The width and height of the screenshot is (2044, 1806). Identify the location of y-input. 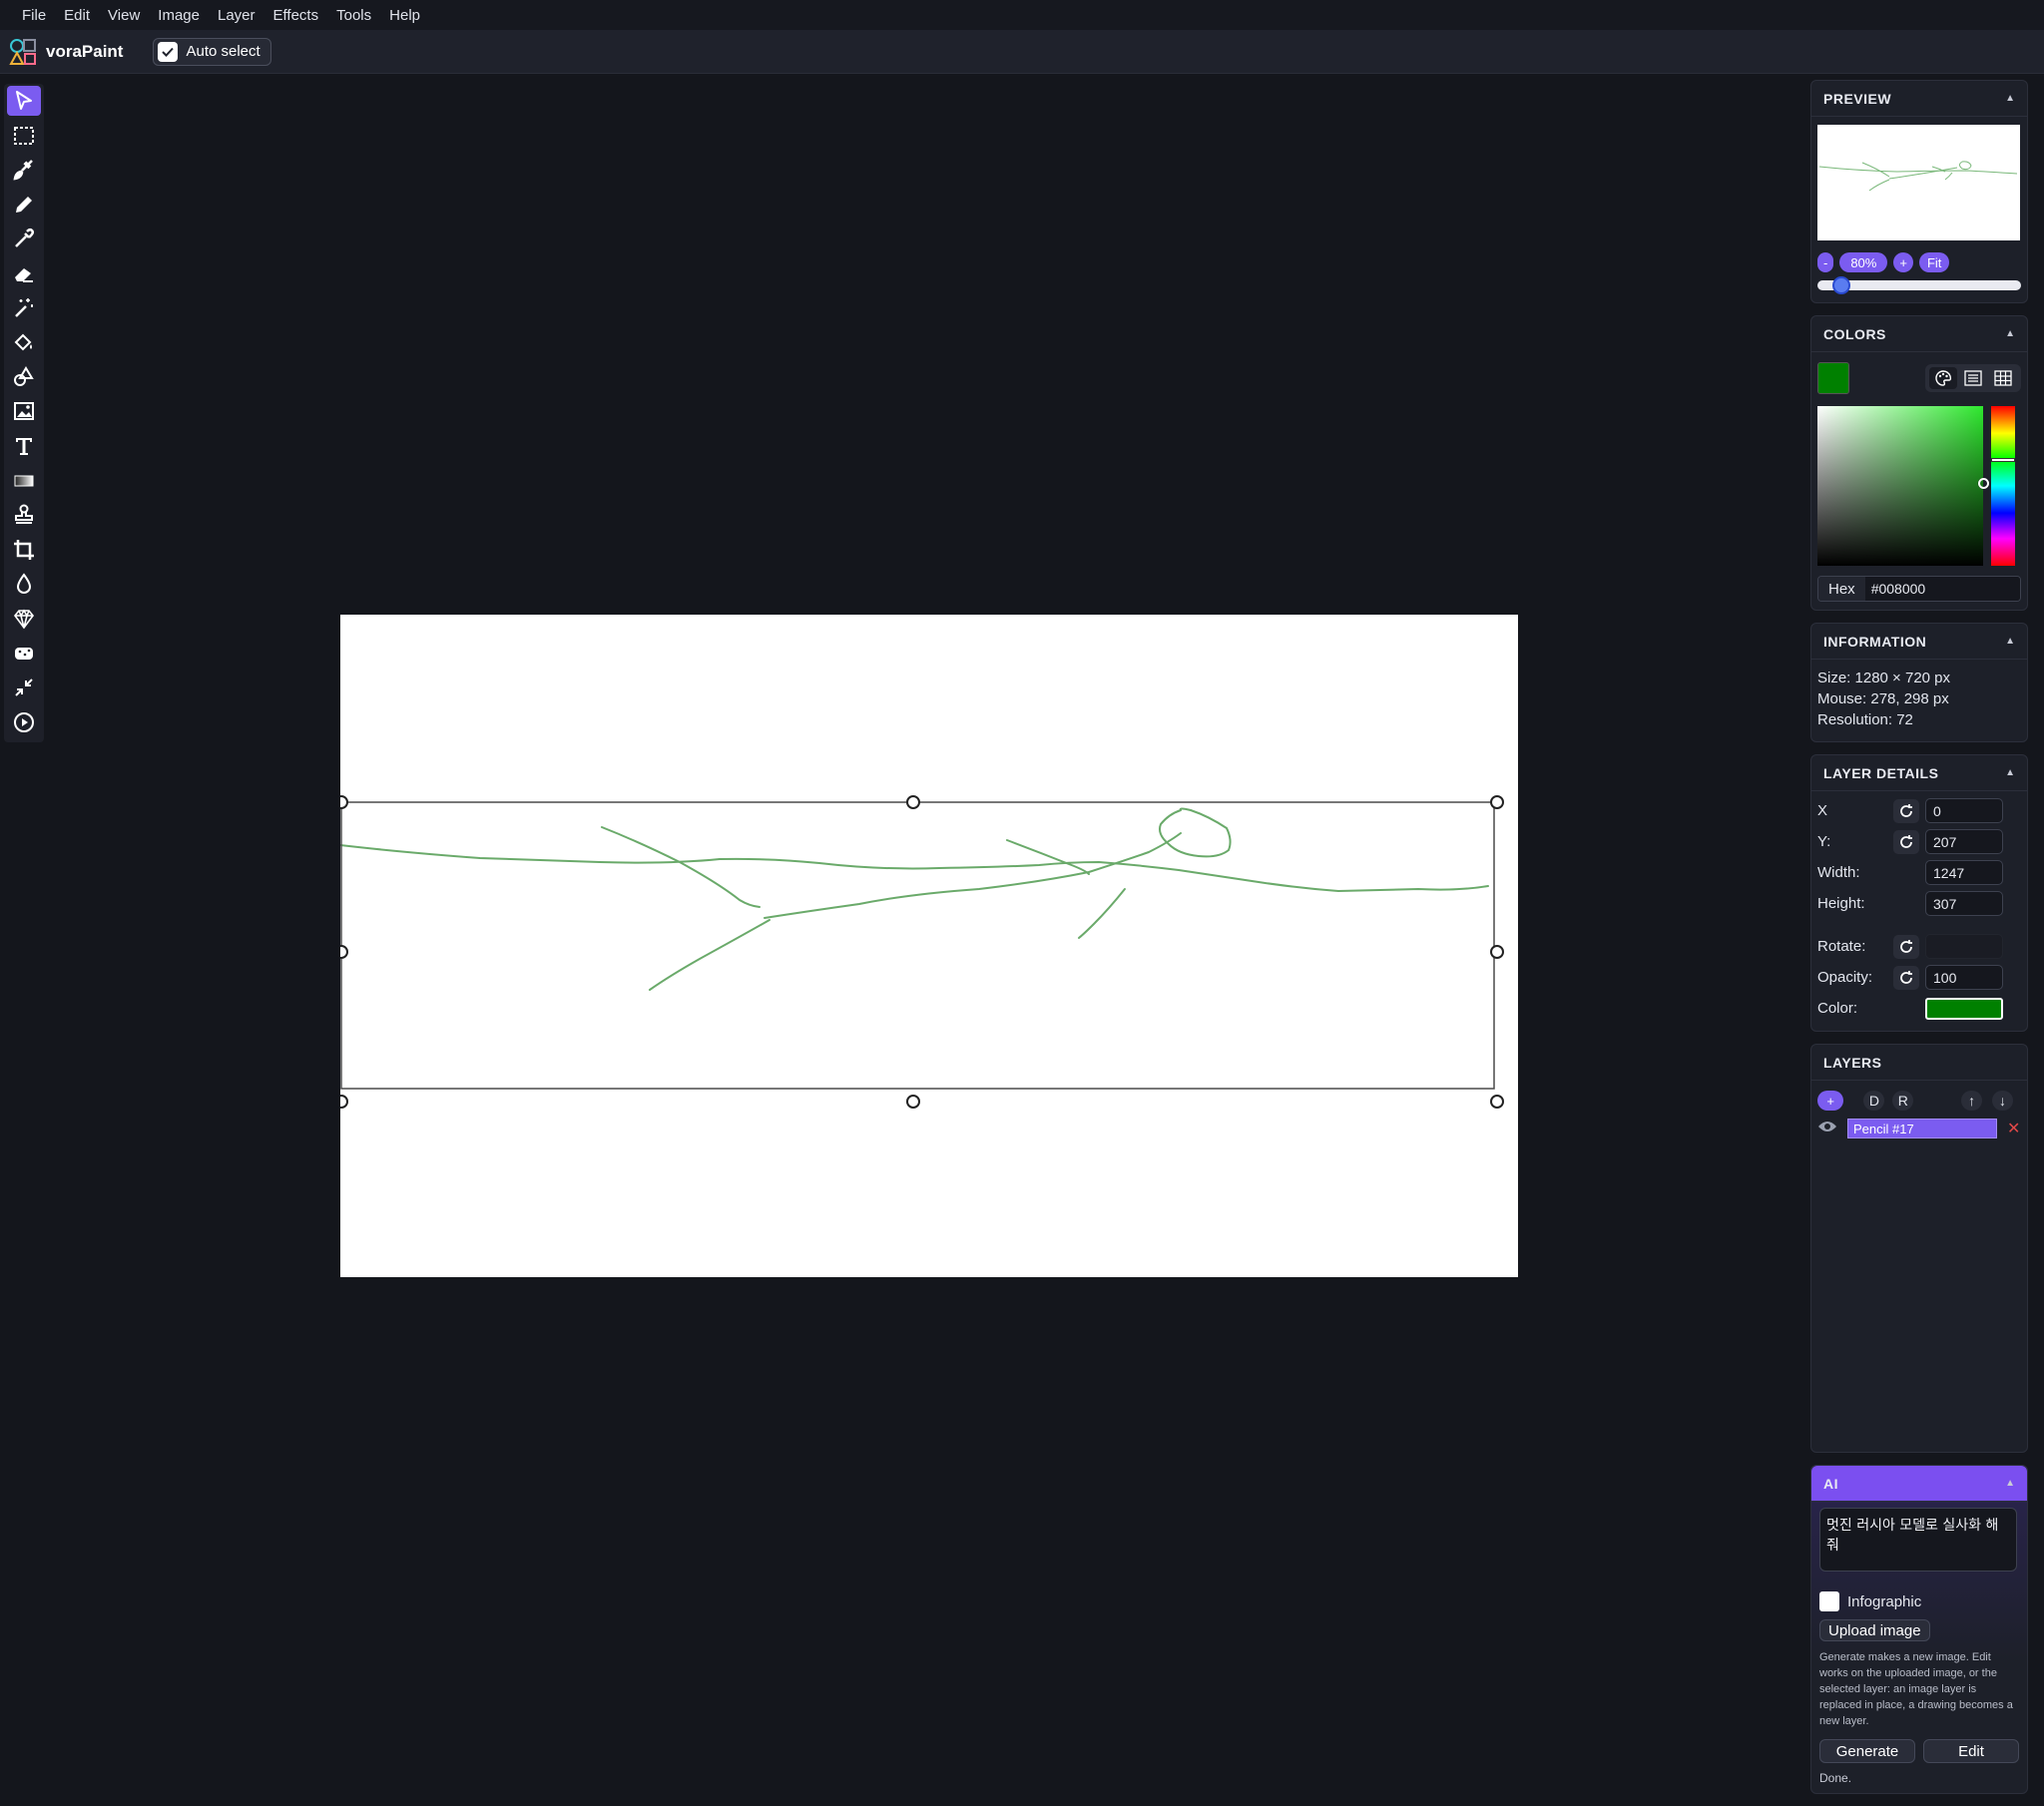
(1964, 841).